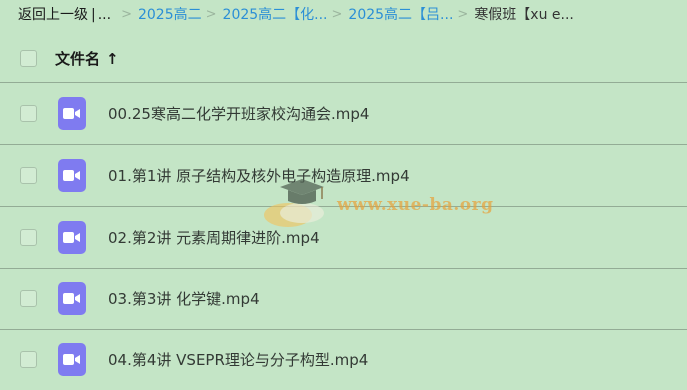 This screenshot has width=687, height=390. What do you see at coordinates (53, 15) in the screenshot?
I see `back-link: 返回上一级` at bounding box center [53, 15].